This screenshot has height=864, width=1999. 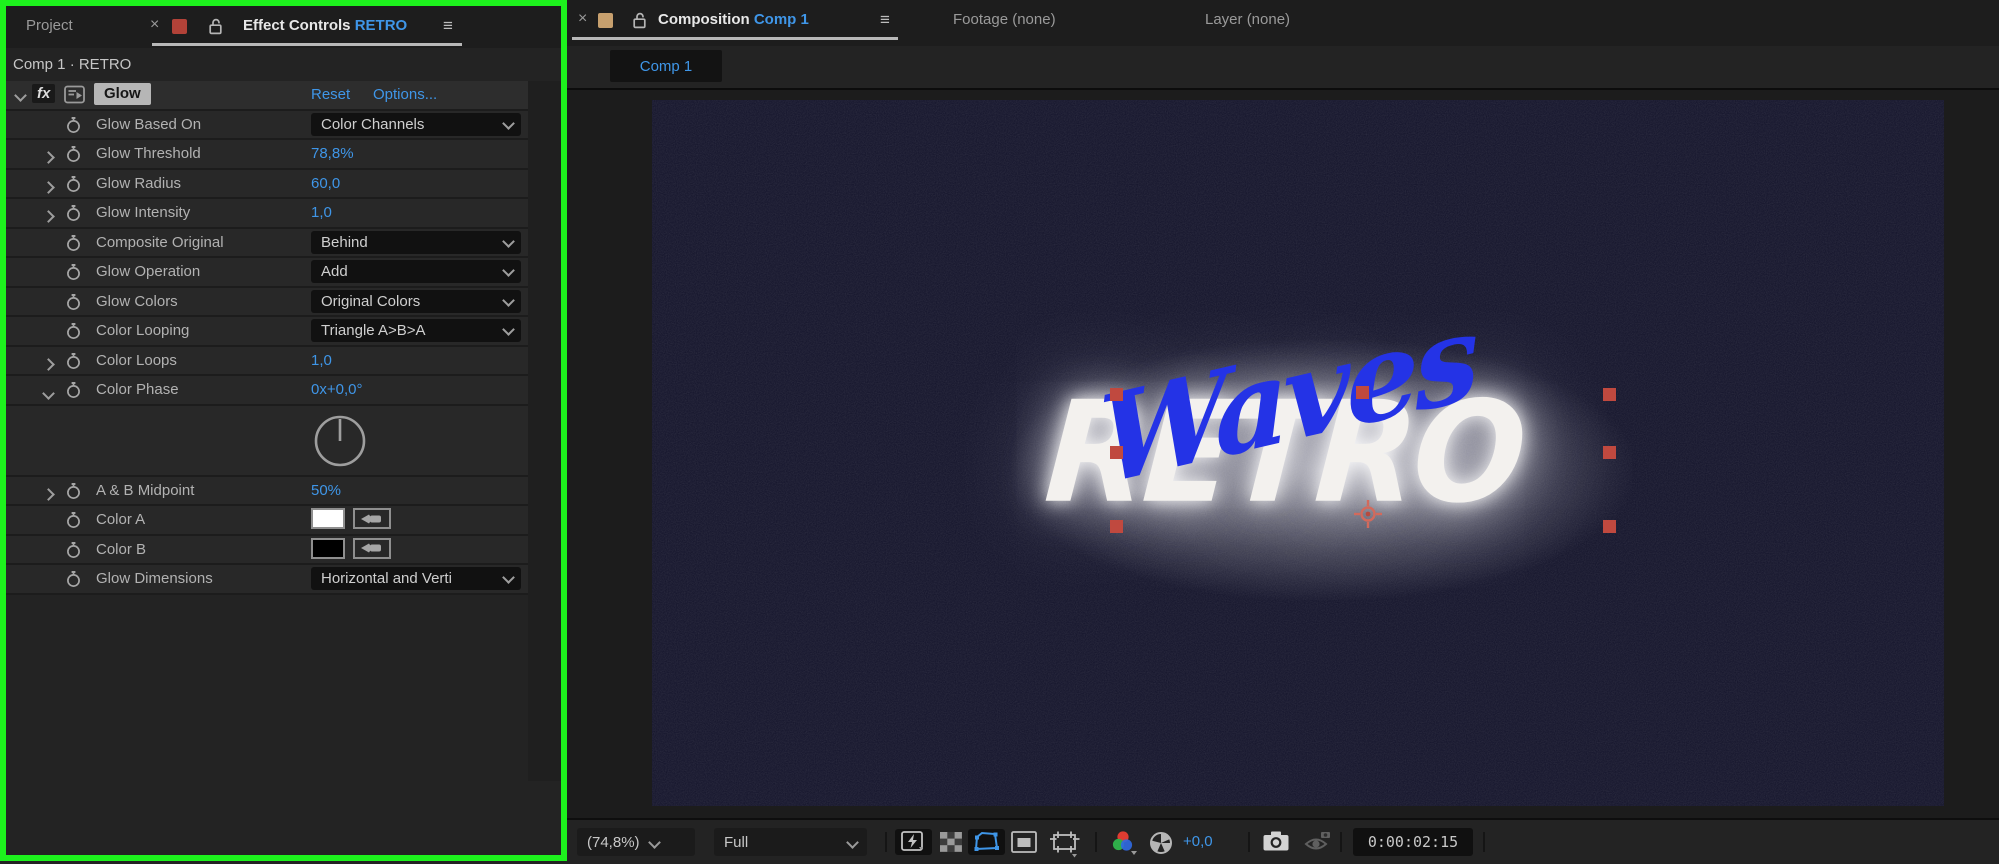 What do you see at coordinates (1276, 843) in the screenshot?
I see `snapshot-camera-icon` at bounding box center [1276, 843].